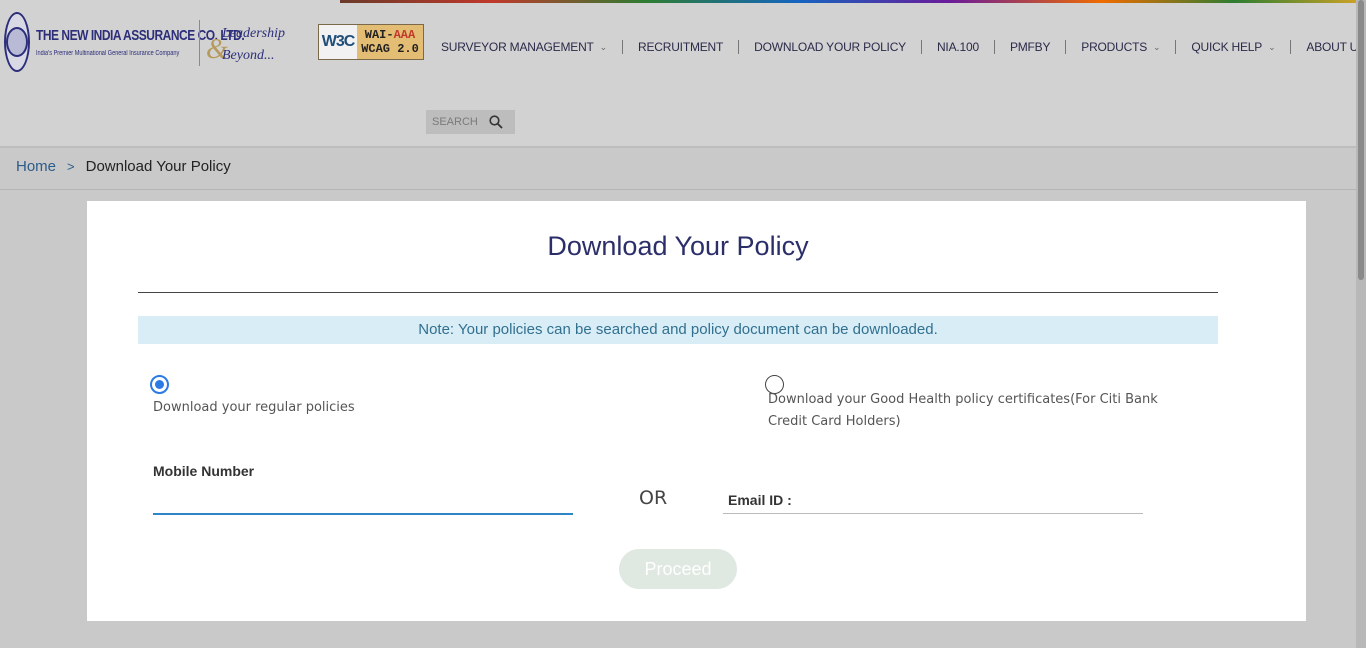 The height and width of the screenshot is (648, 1366). What do you see at coordinates (680, 47) in the screenshot?
I see `nav-recruitment: RECRUITMENT` at bounding box center [680, 47].